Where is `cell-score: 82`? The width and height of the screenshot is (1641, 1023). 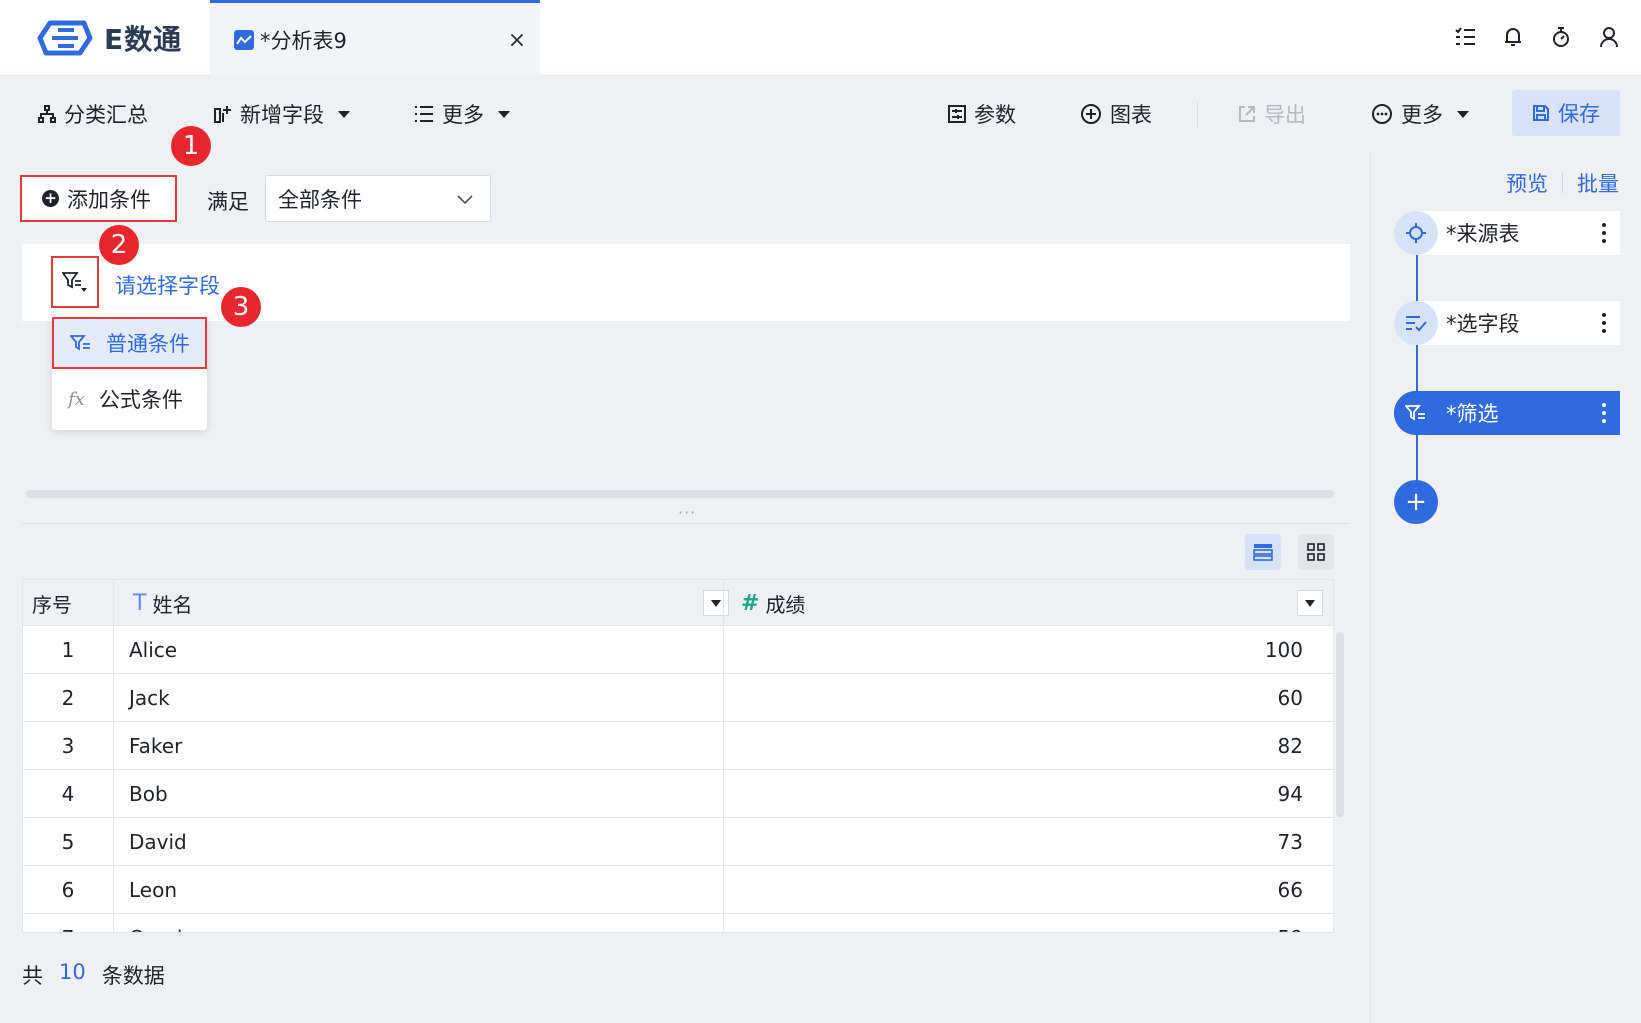 cell-score: 82 is located at coordinates (1290, 746).